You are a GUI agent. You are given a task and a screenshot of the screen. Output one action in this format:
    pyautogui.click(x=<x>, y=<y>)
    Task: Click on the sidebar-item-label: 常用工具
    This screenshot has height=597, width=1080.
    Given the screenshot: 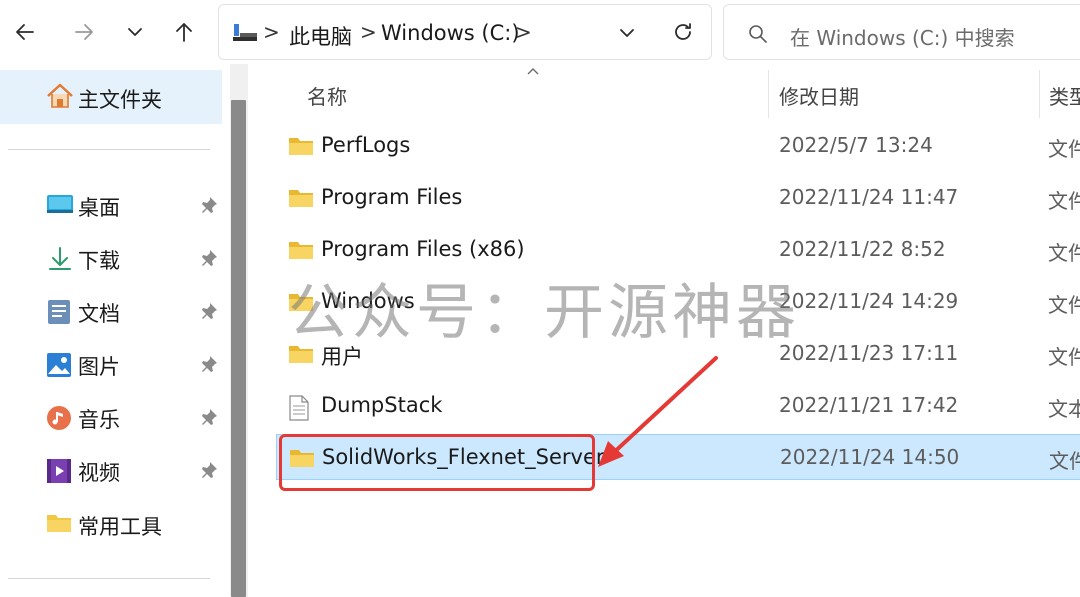 What is the action you would take?
    pyautogui.click(x=120, y=527)
    